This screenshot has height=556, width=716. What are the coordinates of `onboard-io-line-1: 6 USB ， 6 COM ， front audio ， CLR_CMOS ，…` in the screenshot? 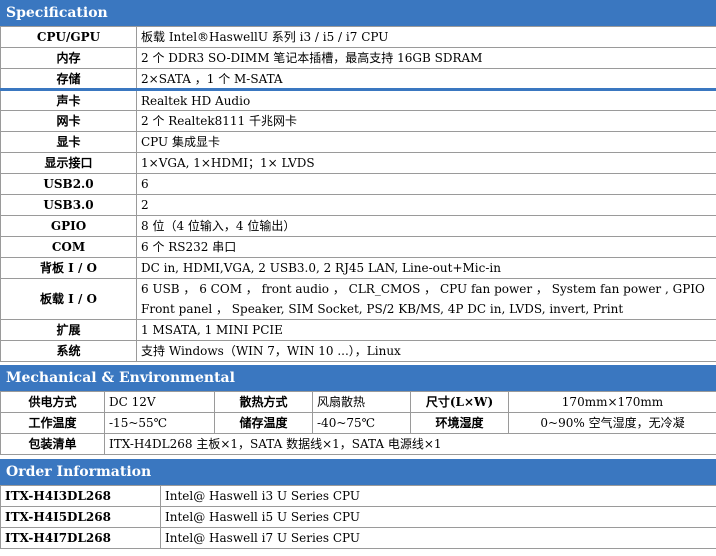 It's located at (423, 289).